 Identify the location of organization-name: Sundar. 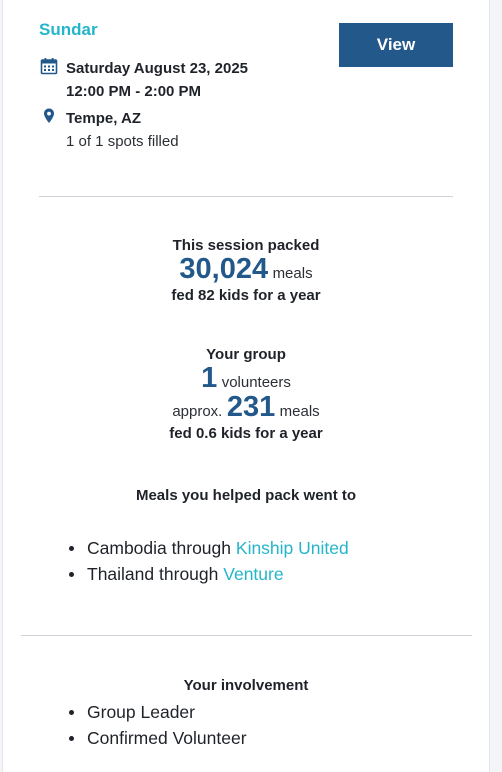
(68, 29).